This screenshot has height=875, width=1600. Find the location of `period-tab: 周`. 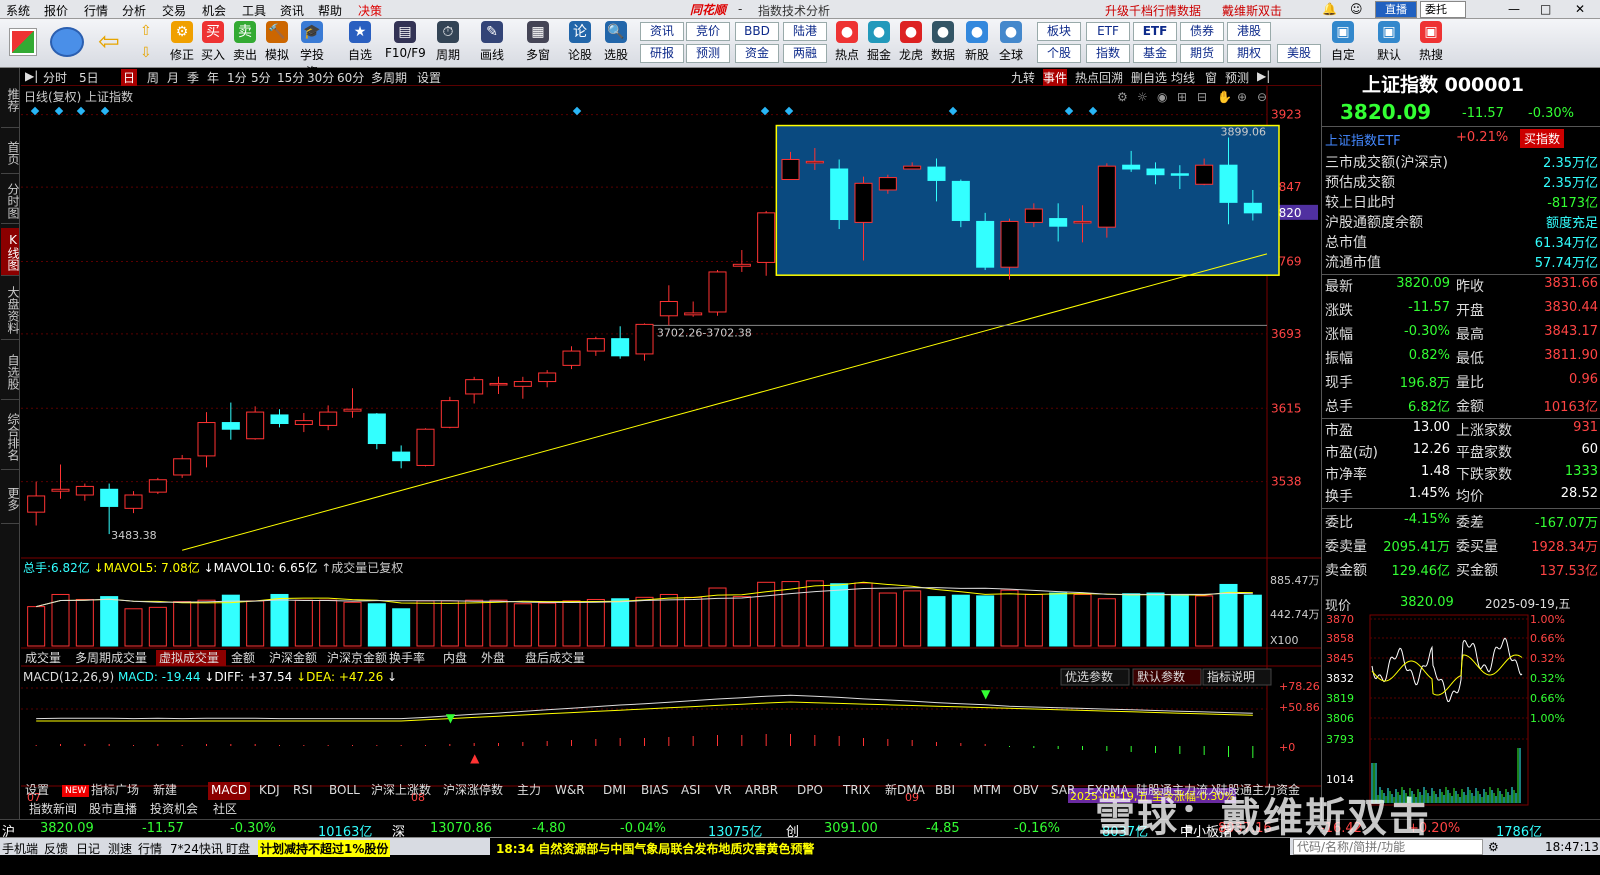

period-tab: 周 is located at coordinates (153, 77).